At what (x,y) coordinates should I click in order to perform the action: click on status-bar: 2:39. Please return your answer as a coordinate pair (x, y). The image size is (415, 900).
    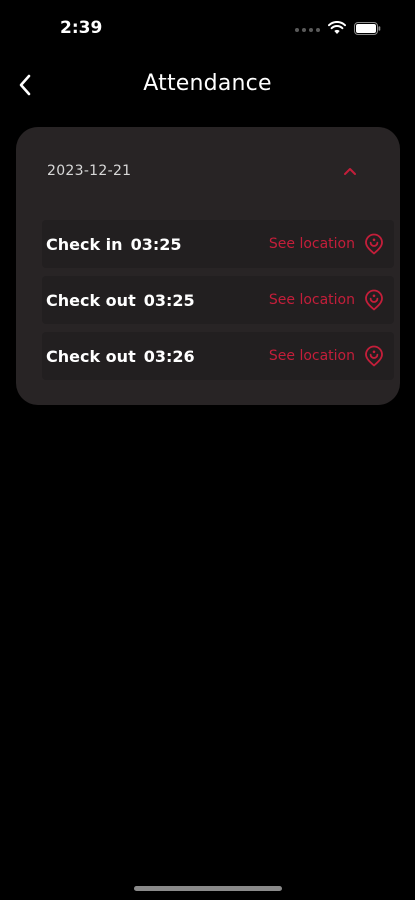
    Looking at the image, I should click on (207, 28).